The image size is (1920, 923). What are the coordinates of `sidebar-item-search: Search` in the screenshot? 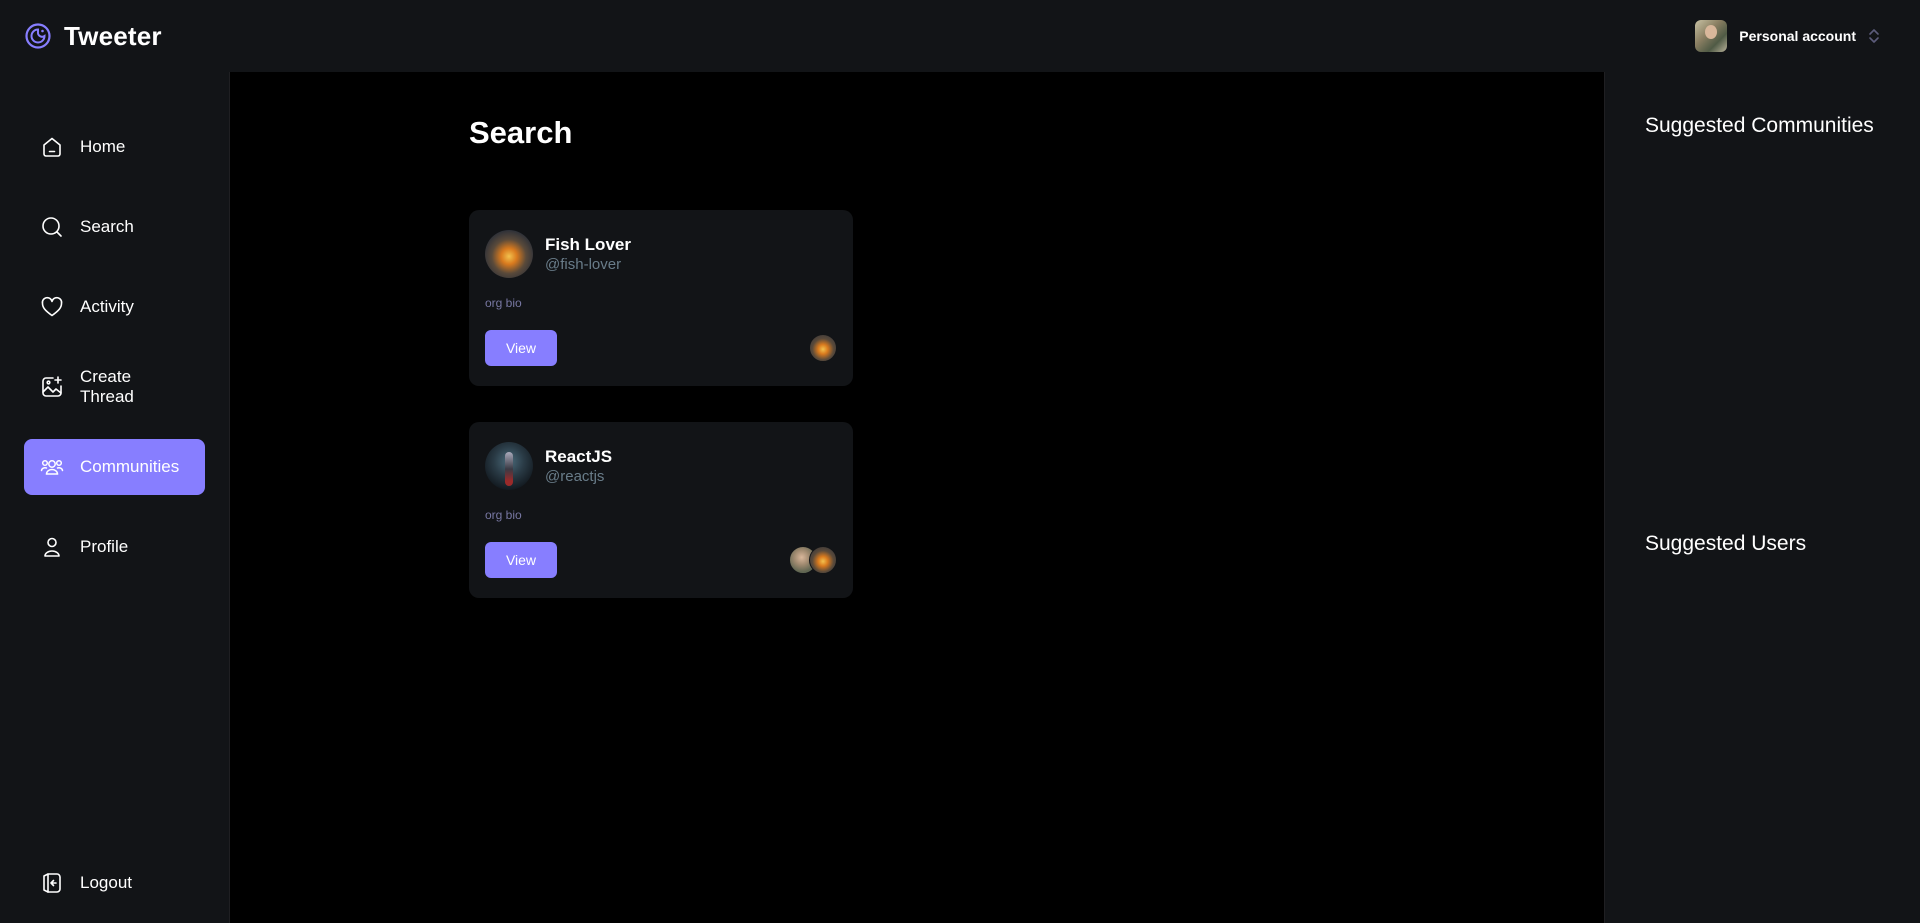 It's located at (114, 227).